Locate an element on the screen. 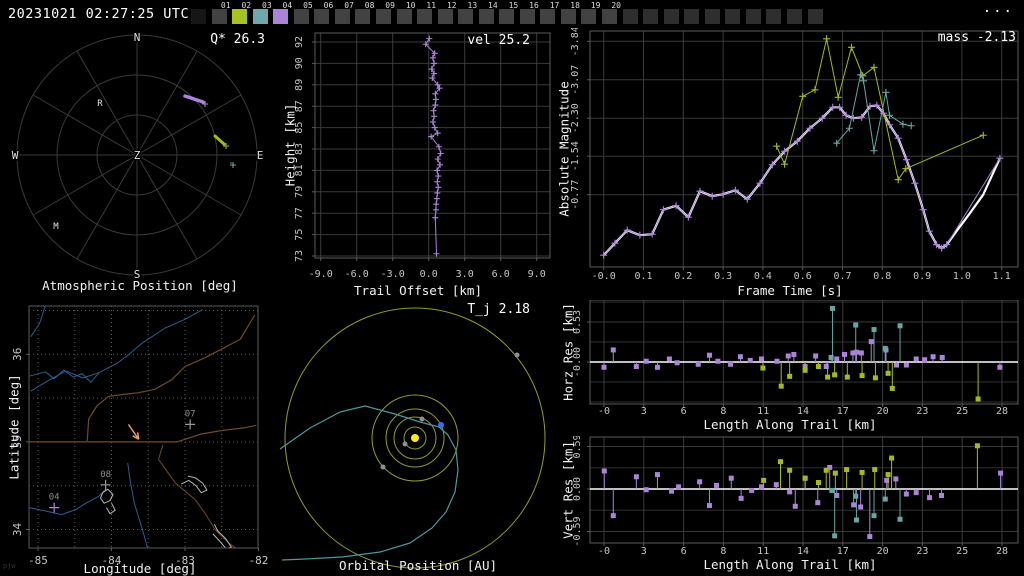  horz-residuals-plot: -0 3 6 8 11 14 17 20 23 25 280.53-0.00 is located at coordinates (790, 368).